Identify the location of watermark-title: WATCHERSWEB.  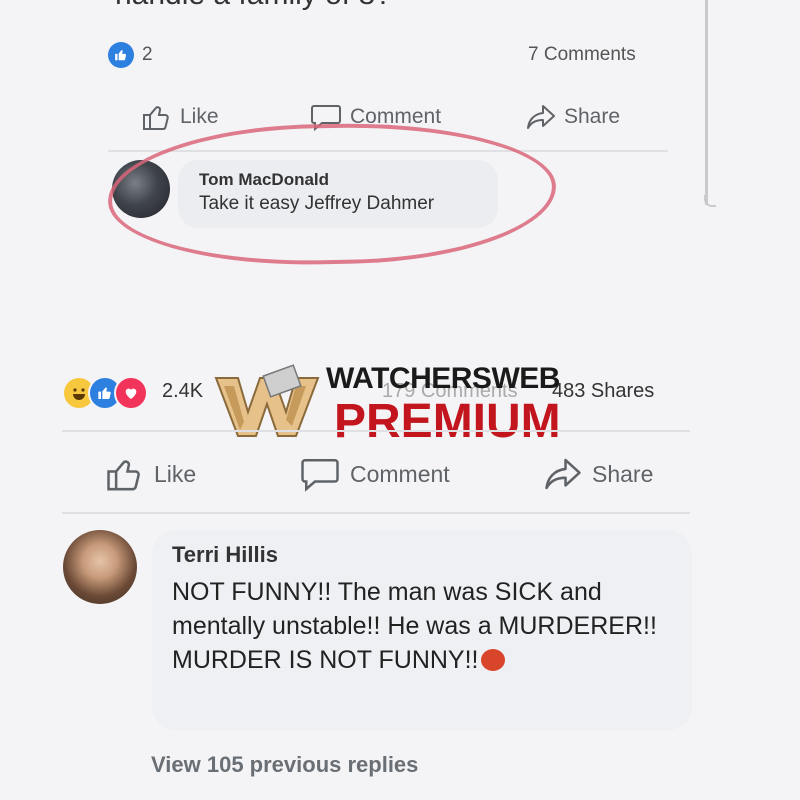
(443, 378).